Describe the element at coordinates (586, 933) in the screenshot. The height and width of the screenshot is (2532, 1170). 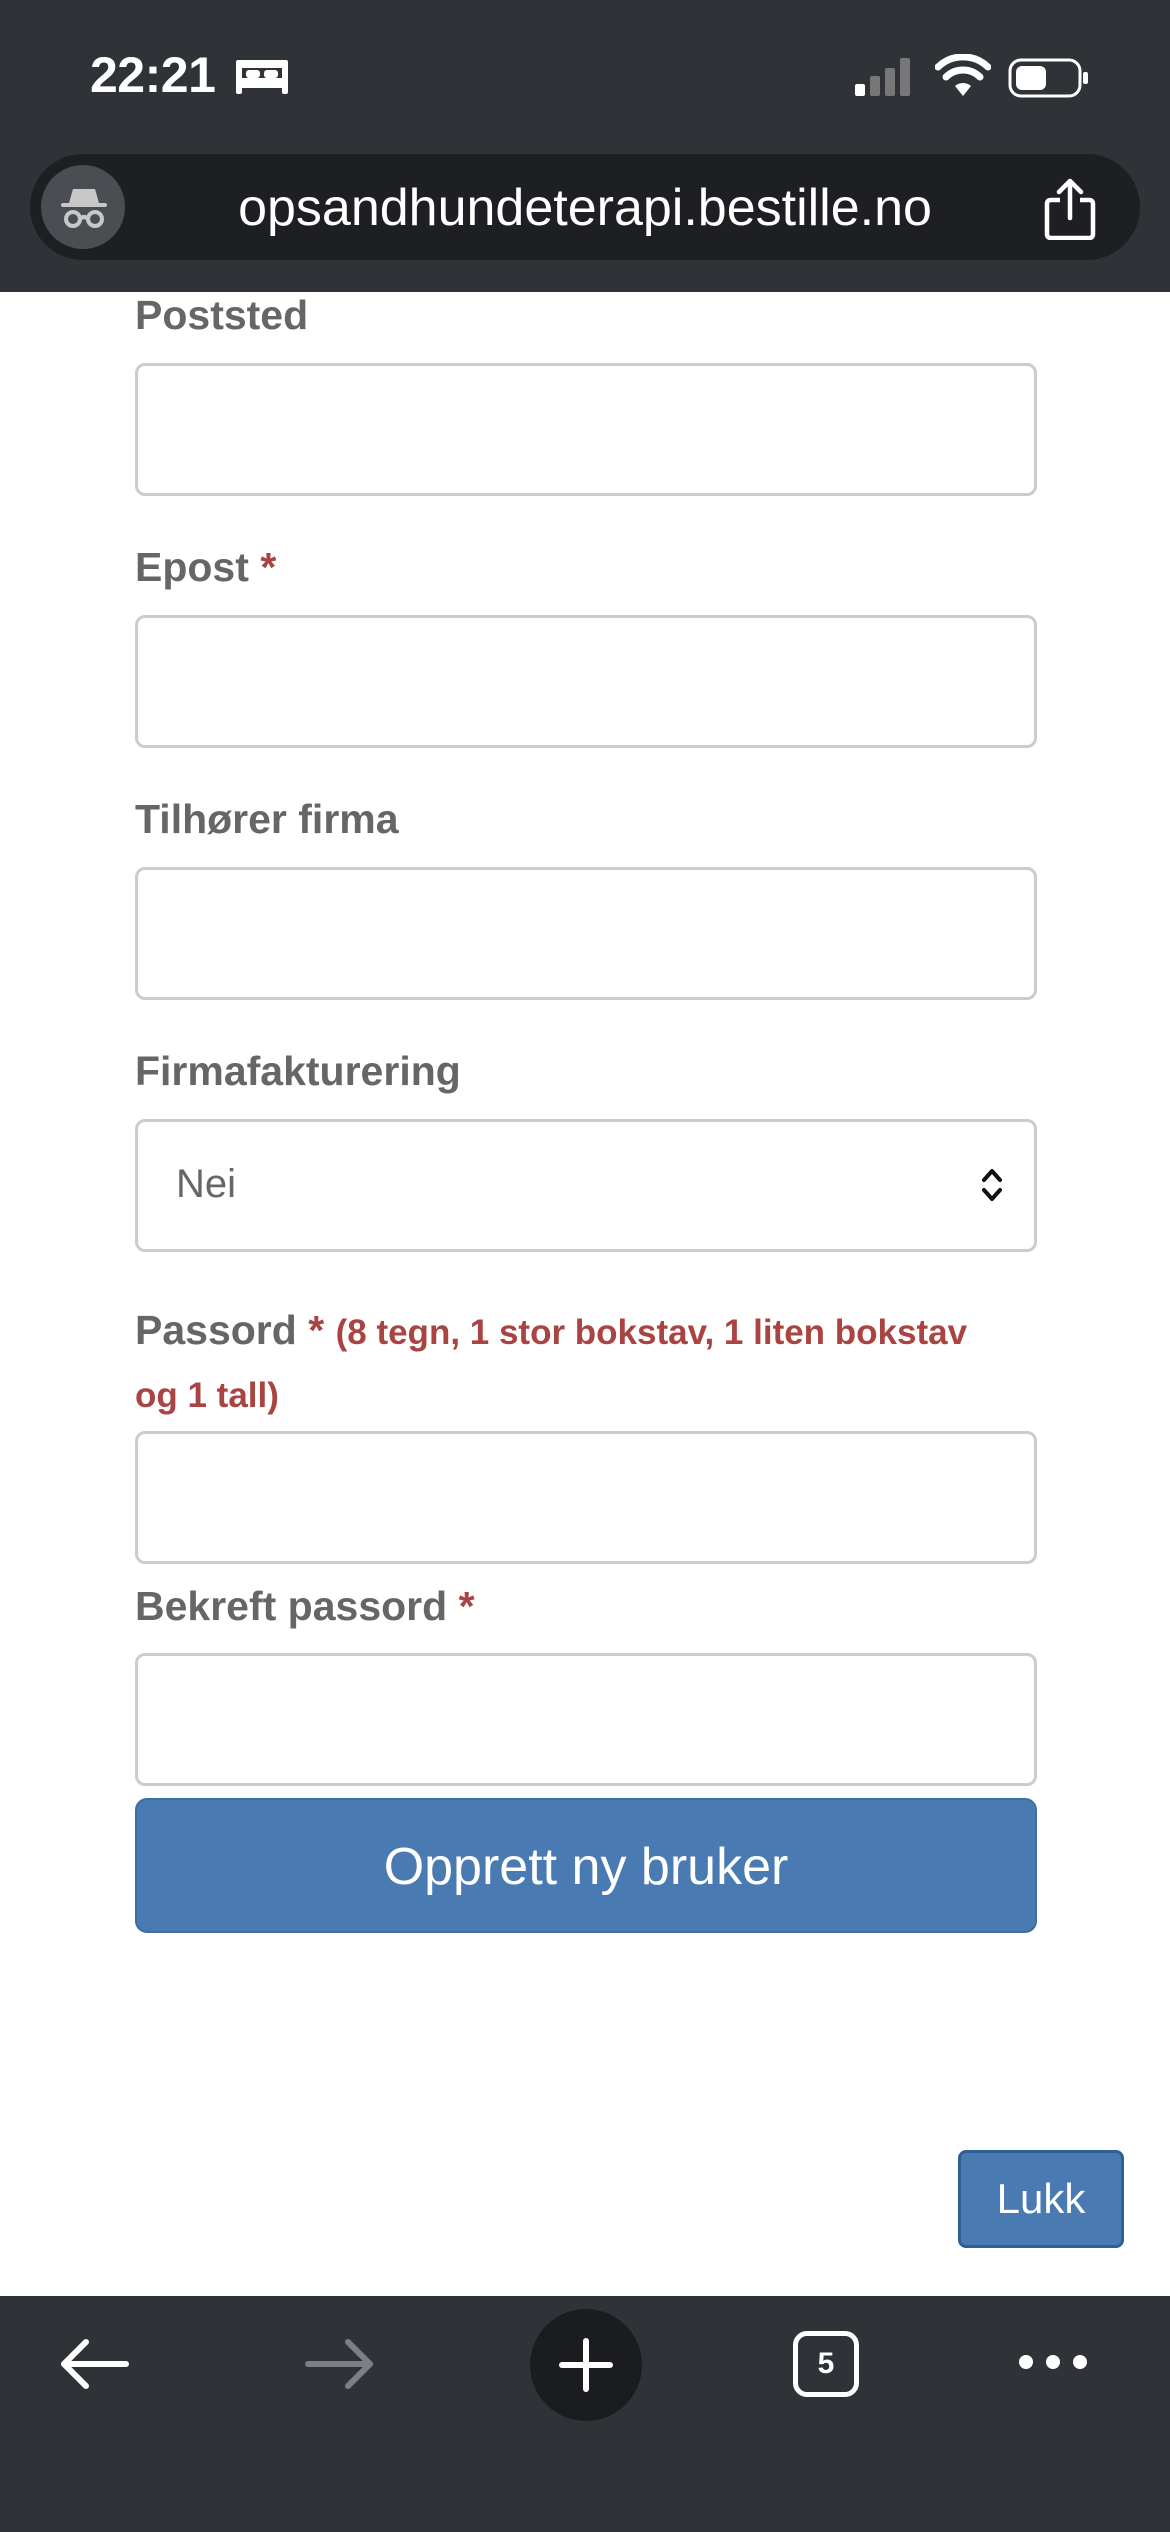
I see `firma-input` at that location.